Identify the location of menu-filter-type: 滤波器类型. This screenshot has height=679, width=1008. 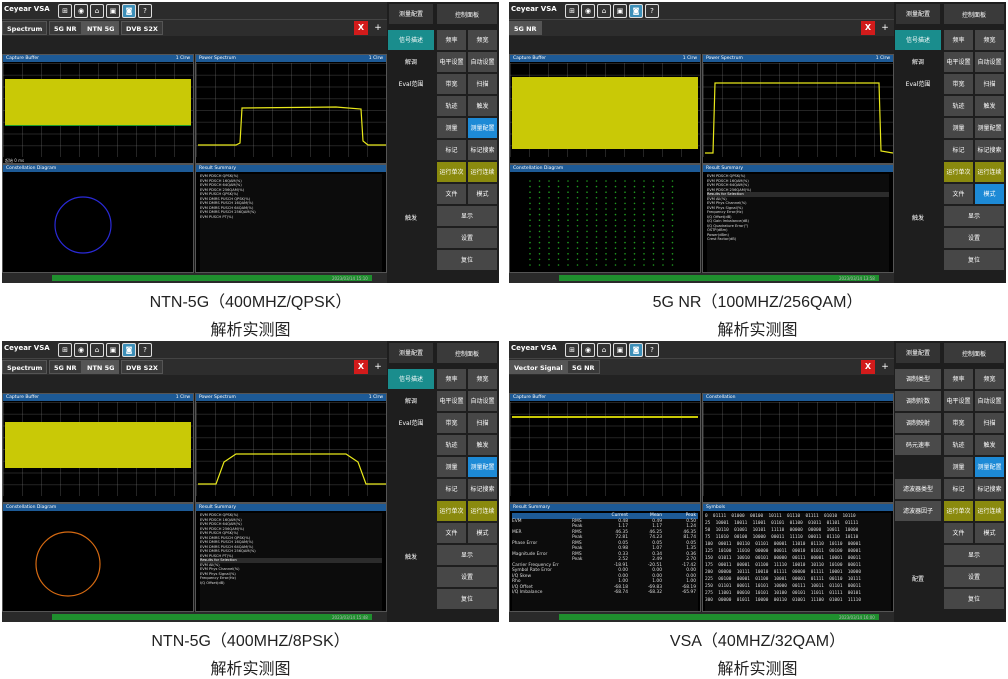
(918, 489).